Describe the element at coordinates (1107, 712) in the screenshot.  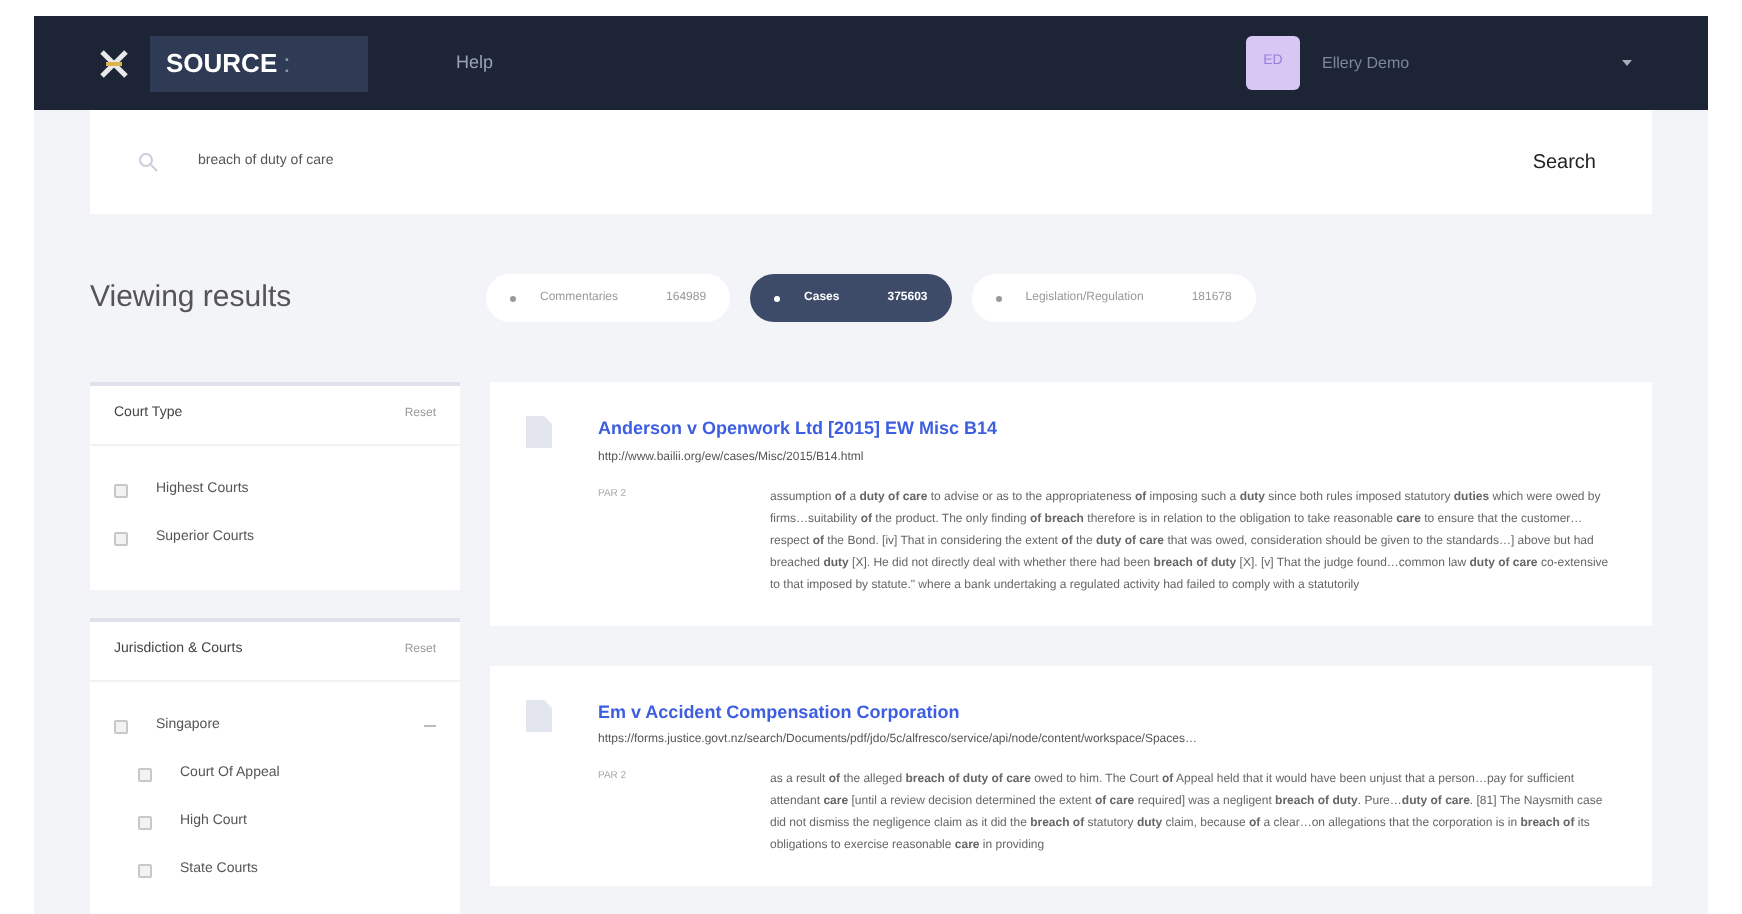
I see `result-title: Em v Accident Compensation Corporation` at that location.